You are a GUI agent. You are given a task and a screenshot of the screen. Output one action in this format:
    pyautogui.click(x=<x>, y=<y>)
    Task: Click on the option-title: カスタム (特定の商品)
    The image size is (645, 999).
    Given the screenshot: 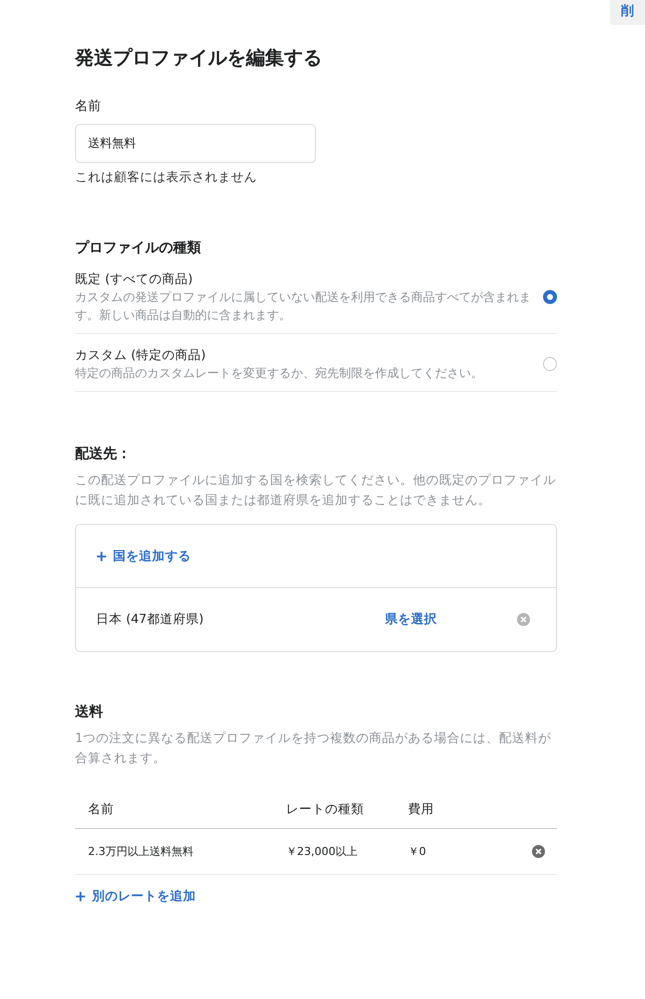 What is the action you would take?
    pyautogui.click(x=141, y=355)
    